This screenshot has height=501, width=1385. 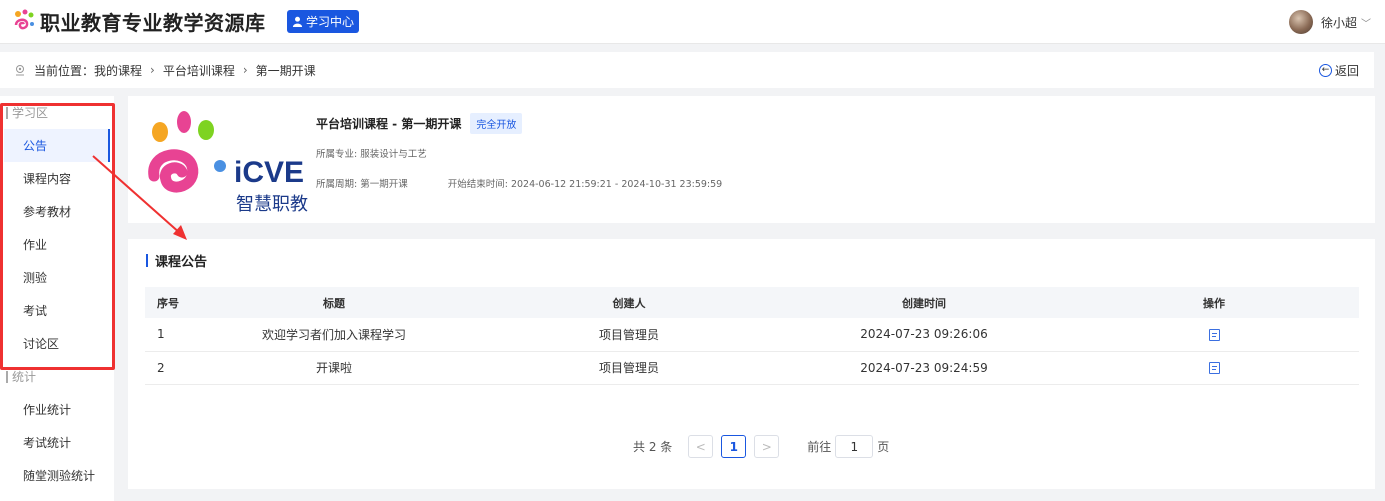 What do you see at coordinates (496, 123) in the screenshot?
I see `open-status-badge: 完全开放` at bounding box center [496, 123].